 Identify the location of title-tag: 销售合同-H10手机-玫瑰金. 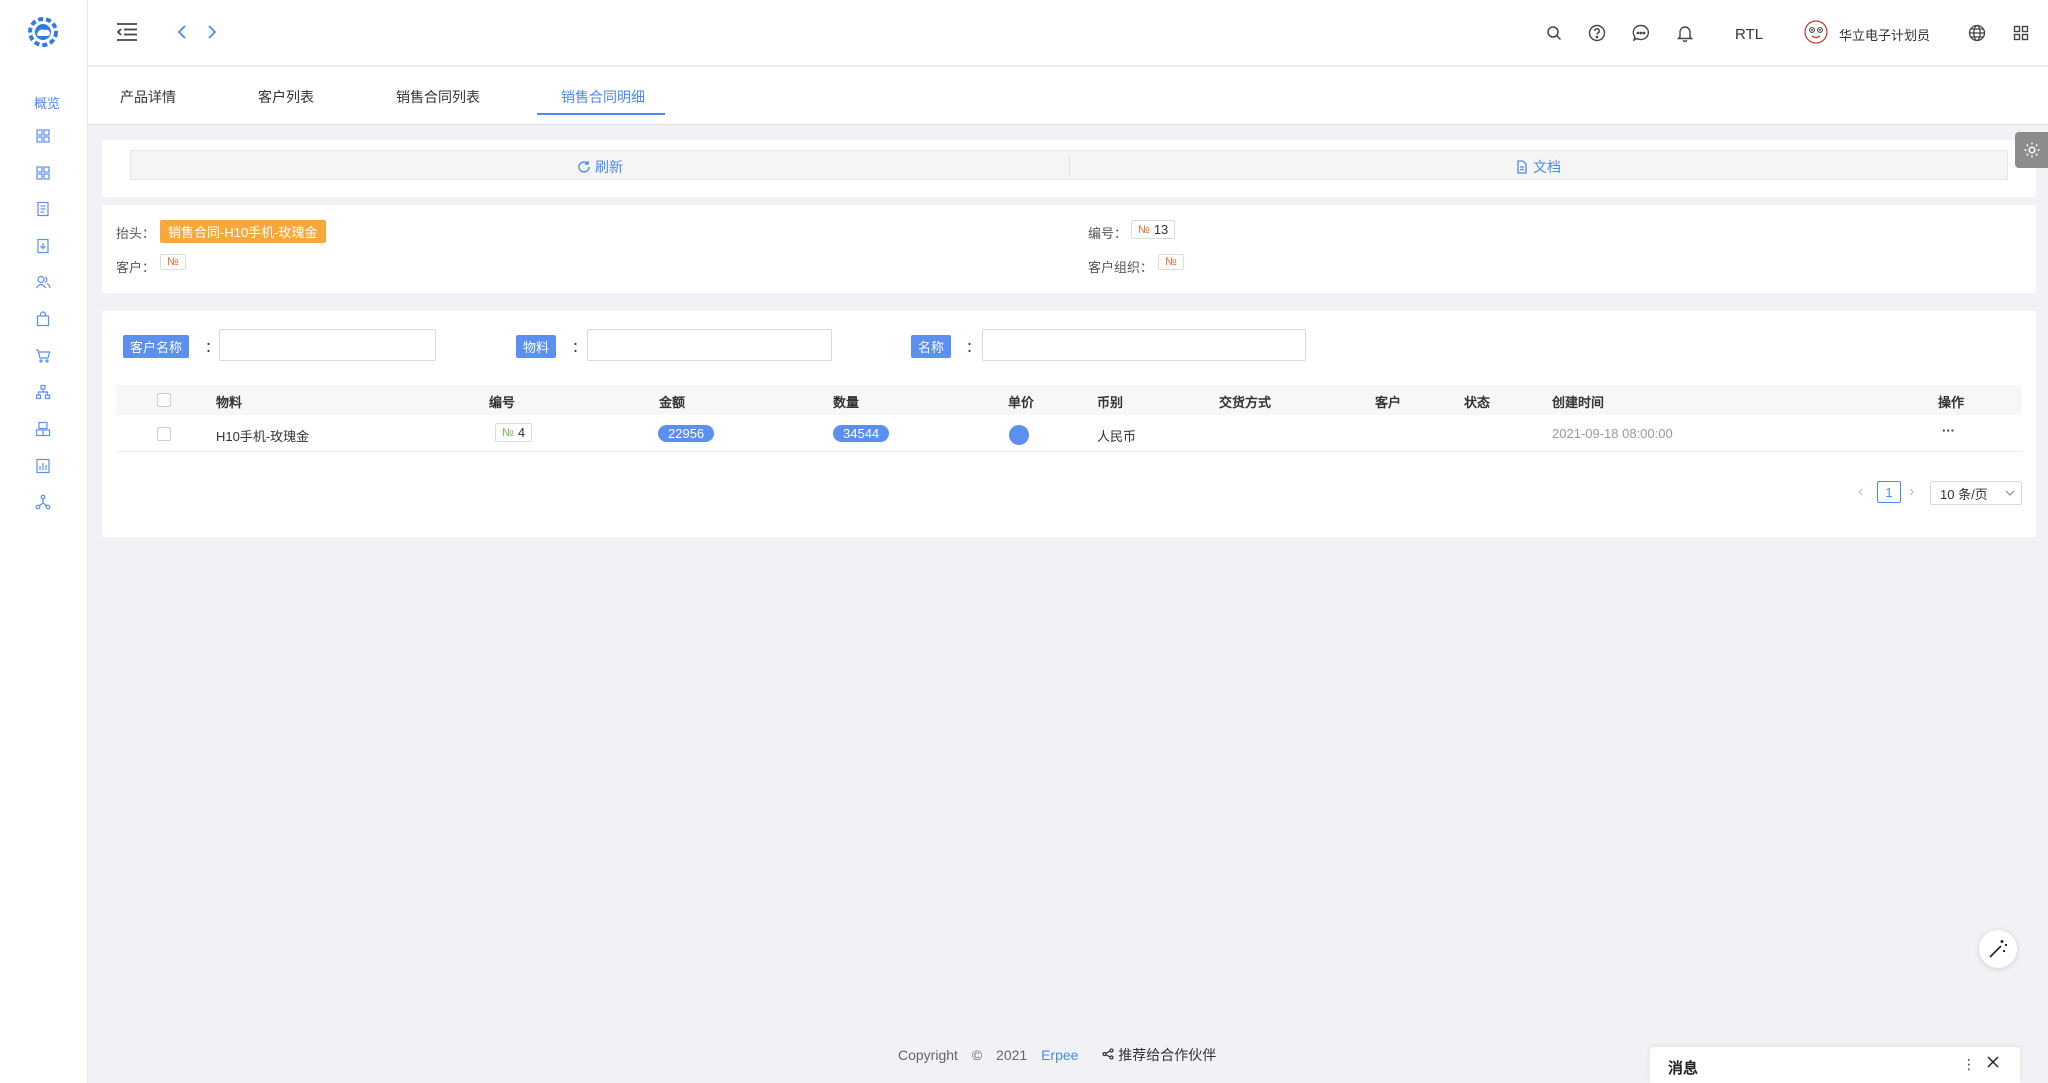
(243, 231).